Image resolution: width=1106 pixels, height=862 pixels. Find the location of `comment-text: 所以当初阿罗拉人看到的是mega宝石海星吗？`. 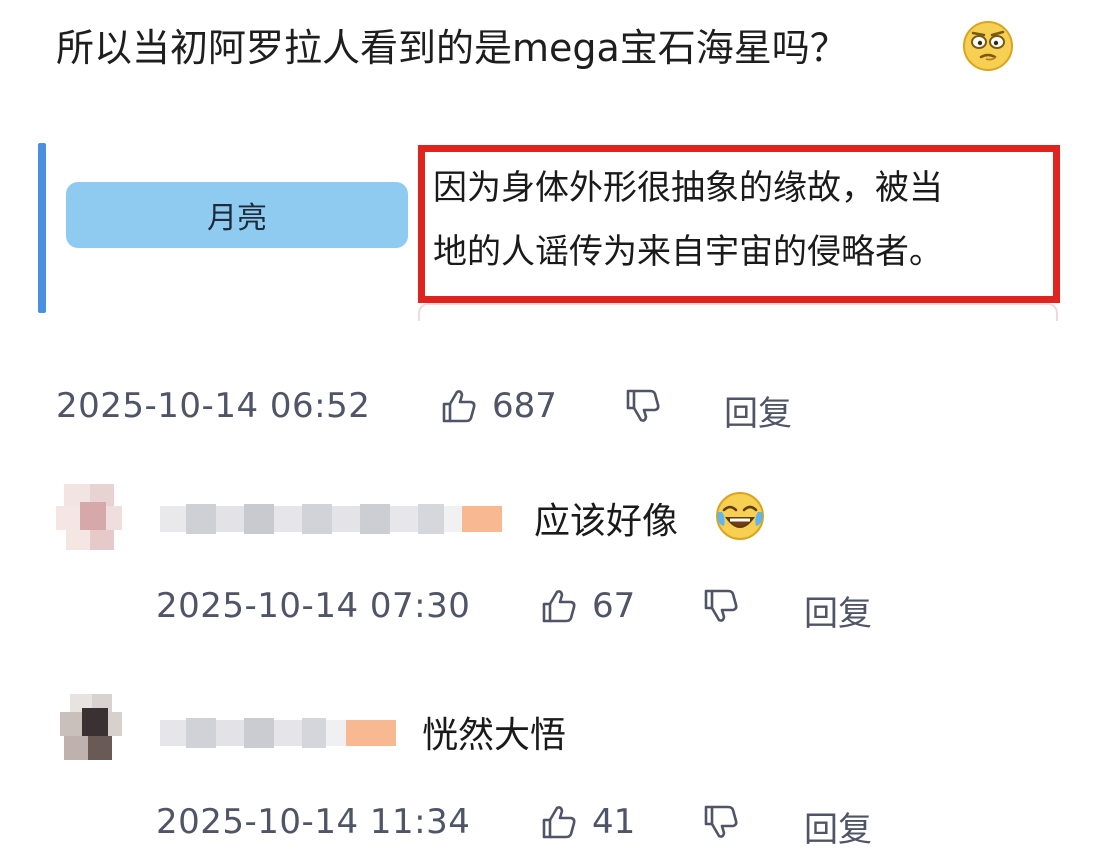

comment-text: 所以当初阿罗拉人看到的是mega宝石海星吗？ is located at coordinates (452, 48).